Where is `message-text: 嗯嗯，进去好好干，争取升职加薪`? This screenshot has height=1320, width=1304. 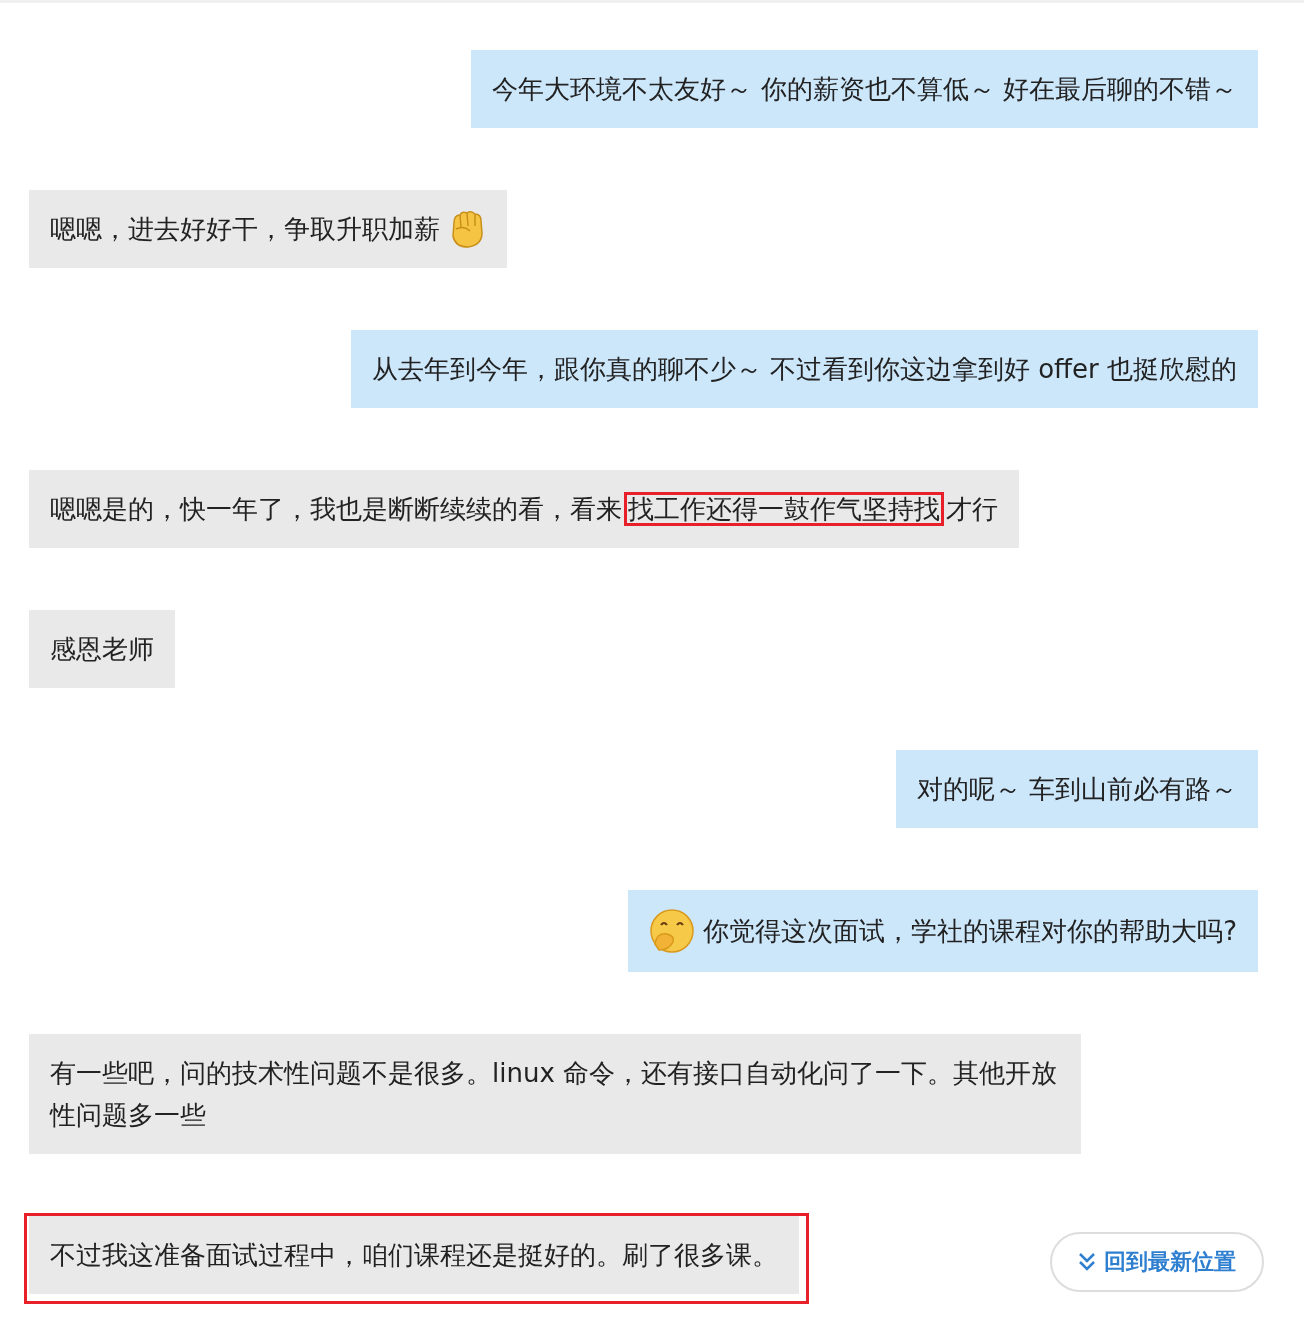
message-text: 嗯嗯，进去好好干，争取升职加薪 is located at coordinates (245, 229).